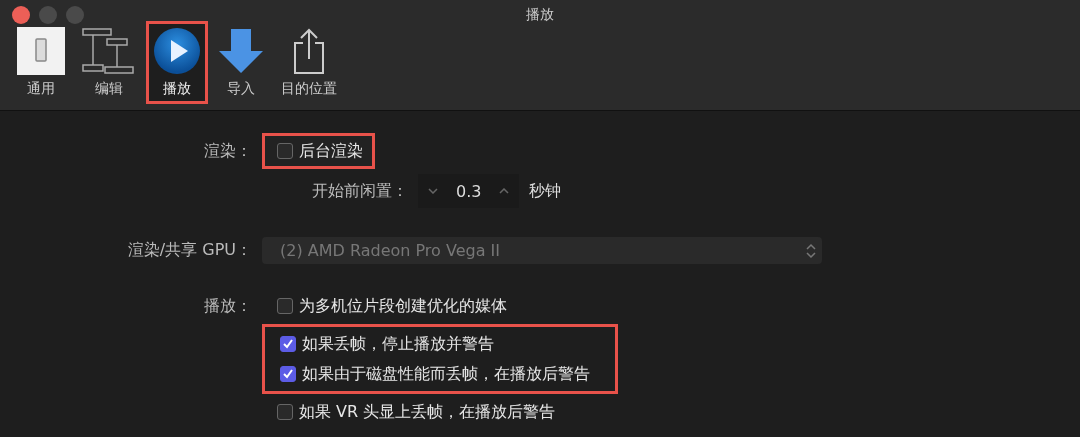 The image size is (1080, 437). What do you see at coordinates (545, 191) in the screenshot?
I see `unit-label: 秒钟` at bounding box center [545, 191].